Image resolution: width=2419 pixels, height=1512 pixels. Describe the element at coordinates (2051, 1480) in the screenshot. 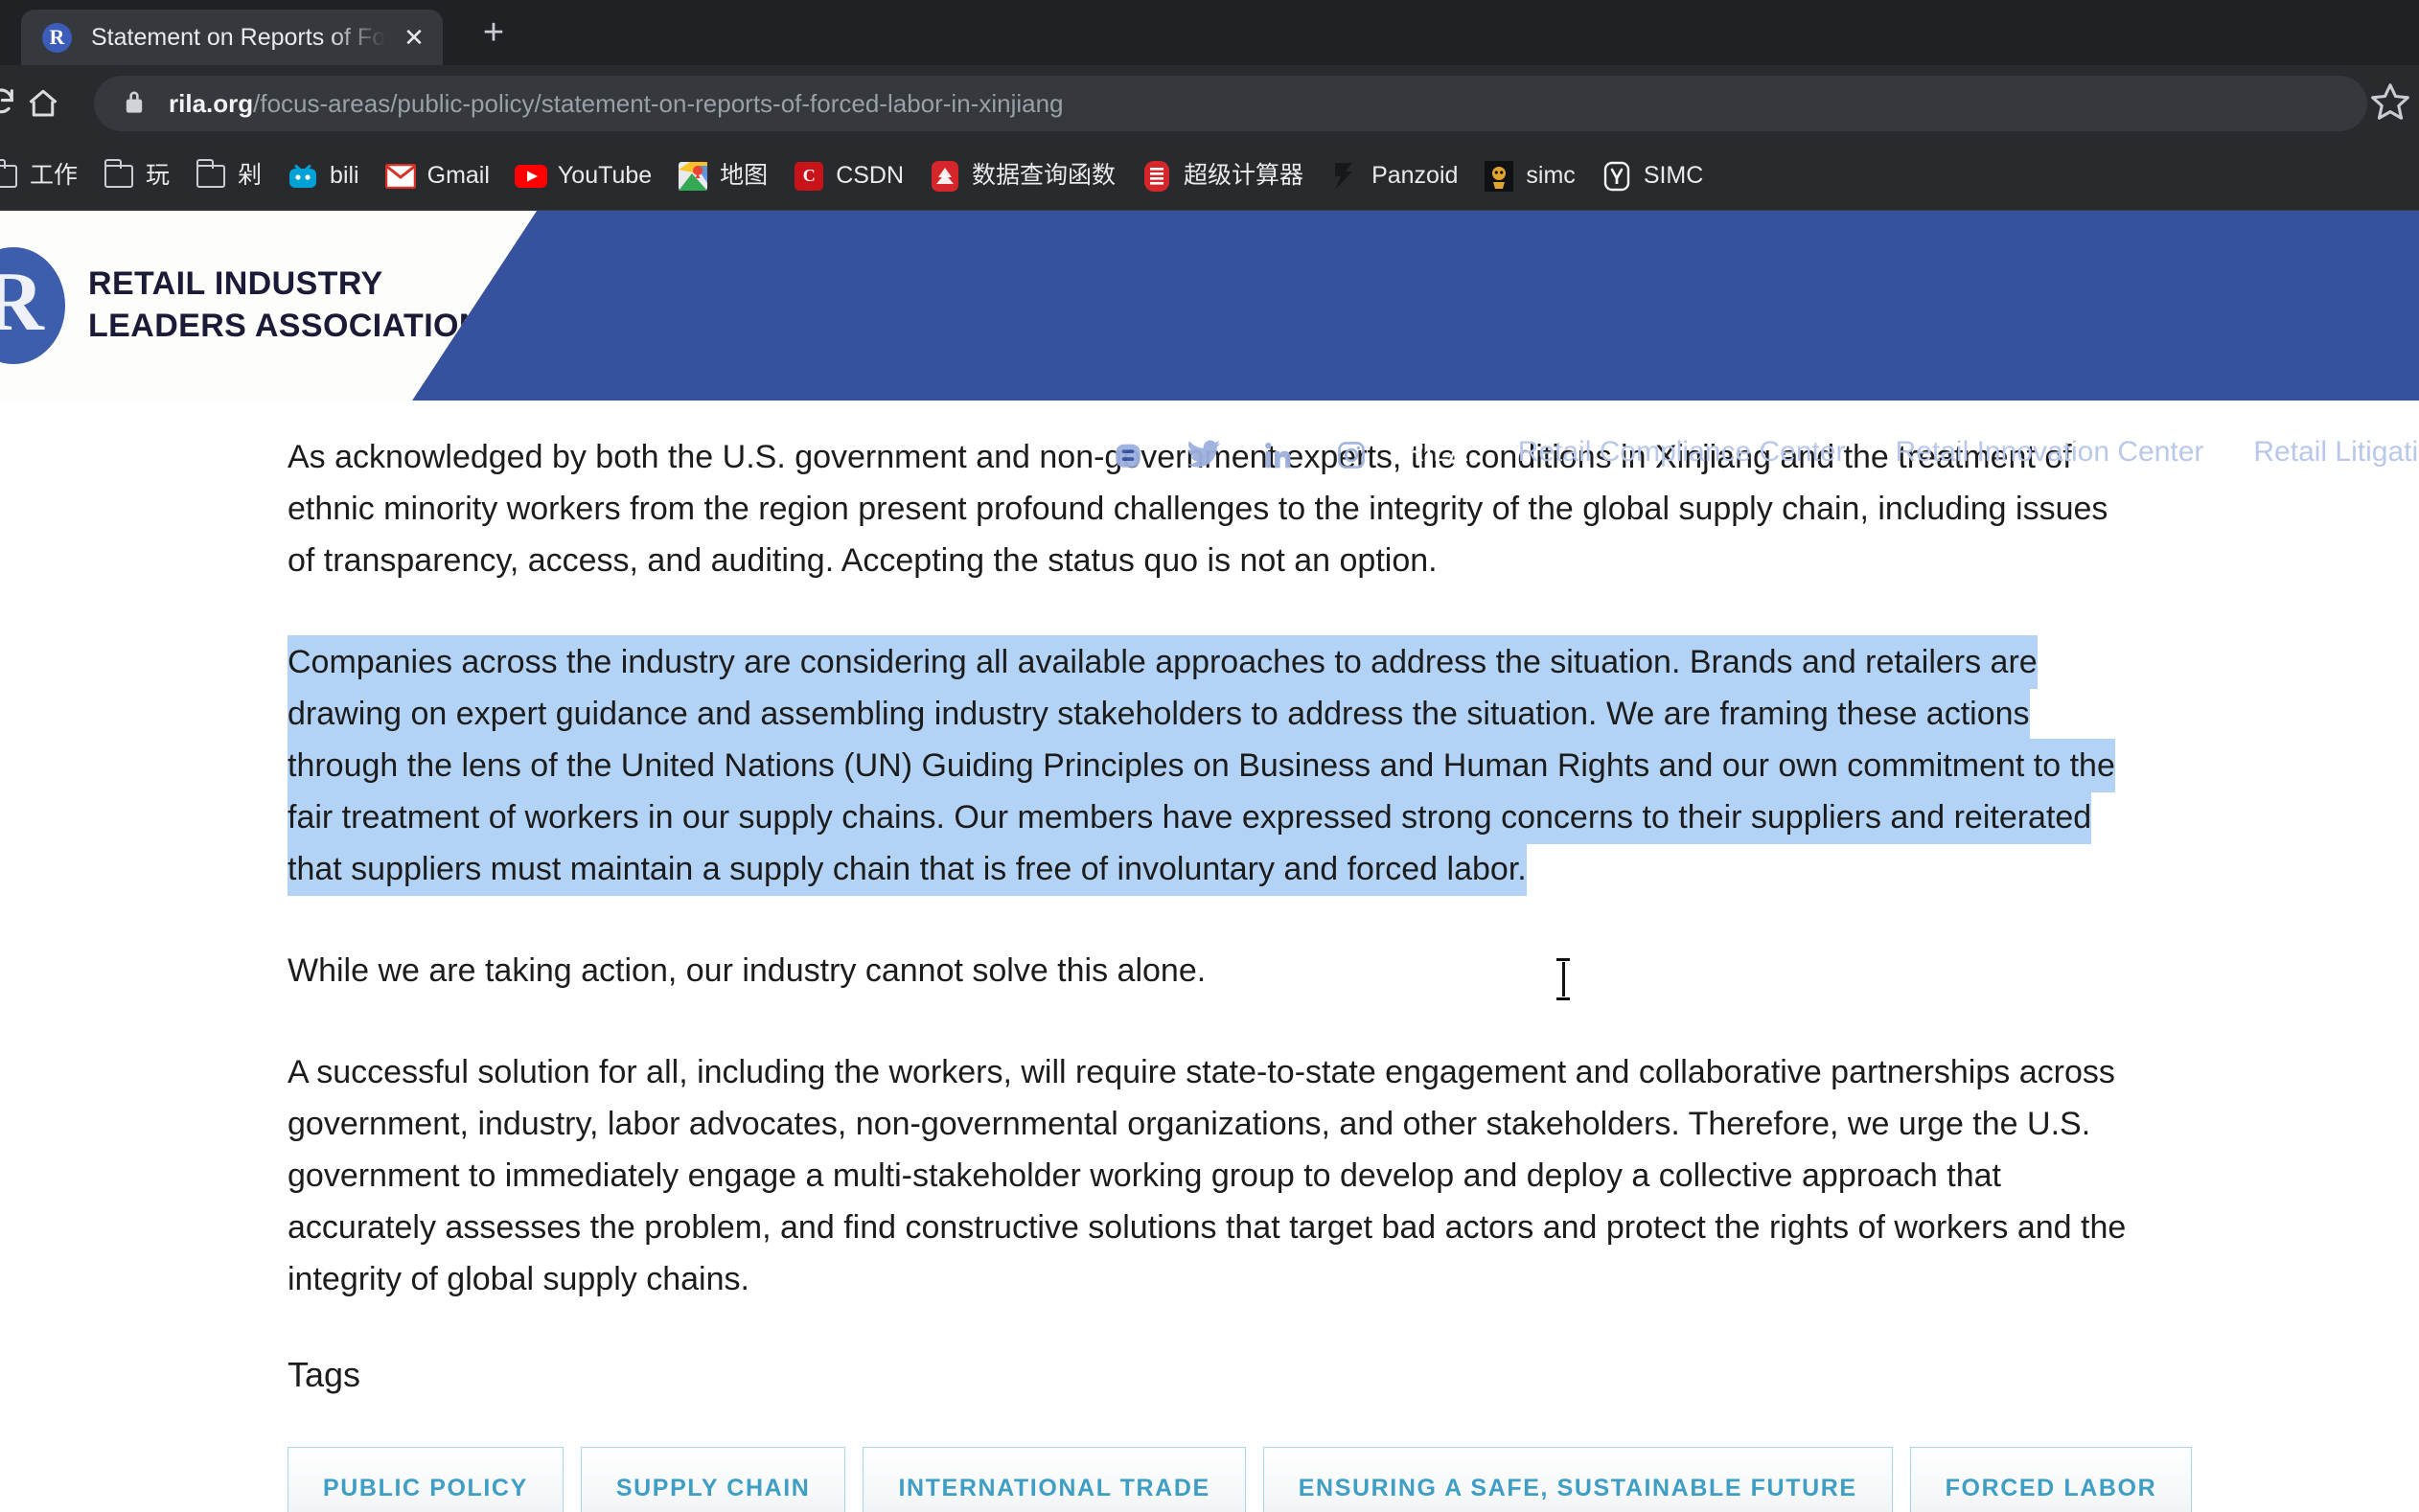

I see `tag-forced-labor: FORCED LABOR` at that location.